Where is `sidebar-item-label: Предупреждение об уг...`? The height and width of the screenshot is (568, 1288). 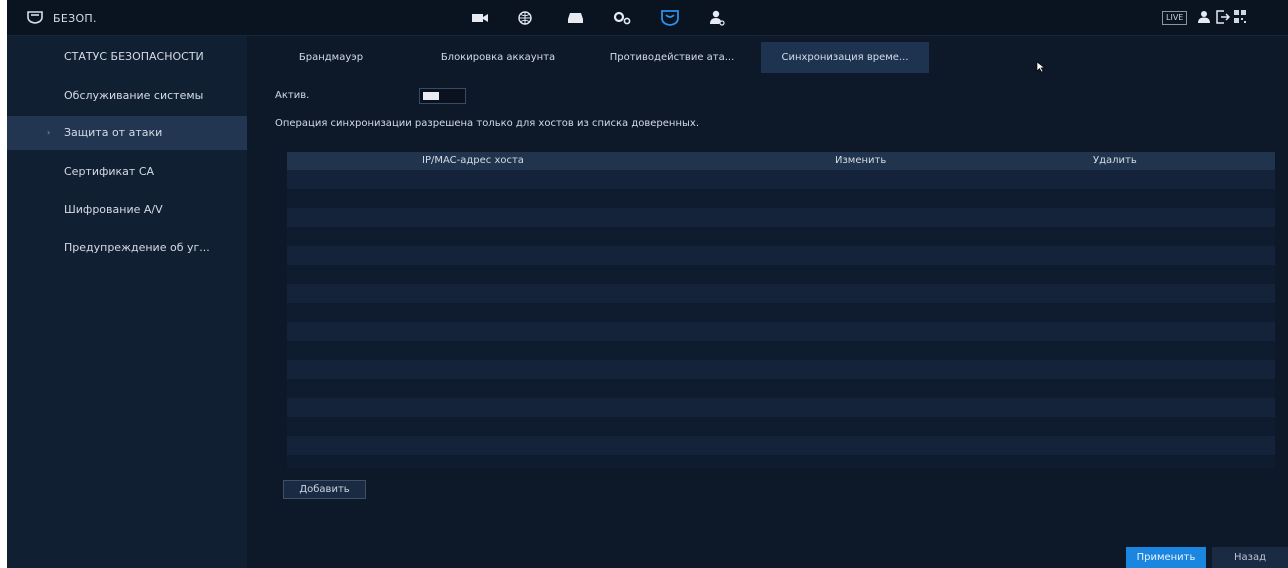 sidebar-item-label: Предупреждение об уг... is located at coordinates (137, 247).